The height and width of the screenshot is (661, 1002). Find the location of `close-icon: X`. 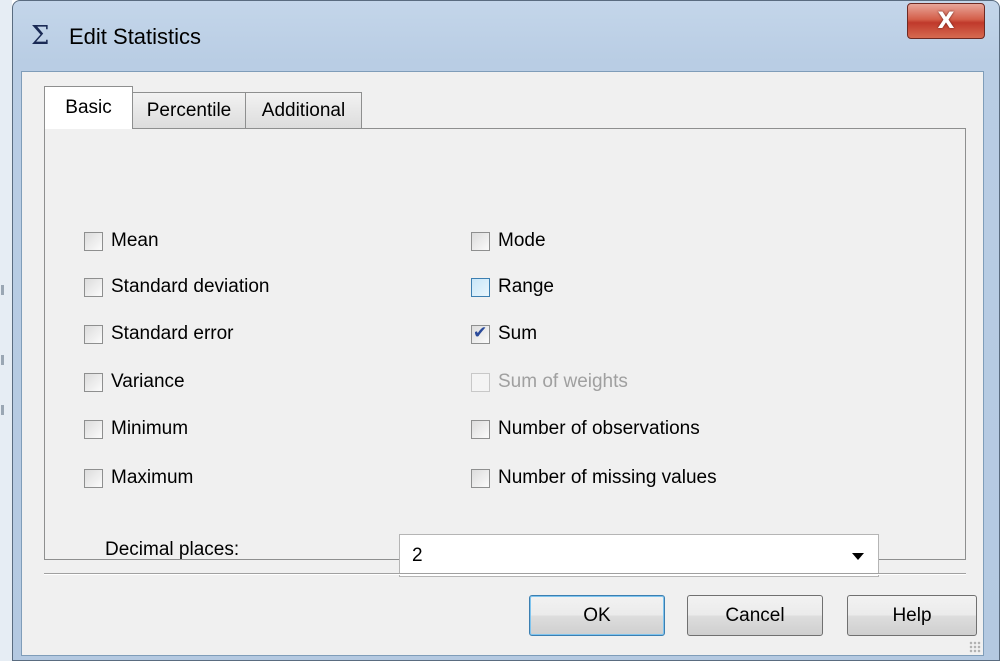

close-icon: X is located at coordinates (946, 21).